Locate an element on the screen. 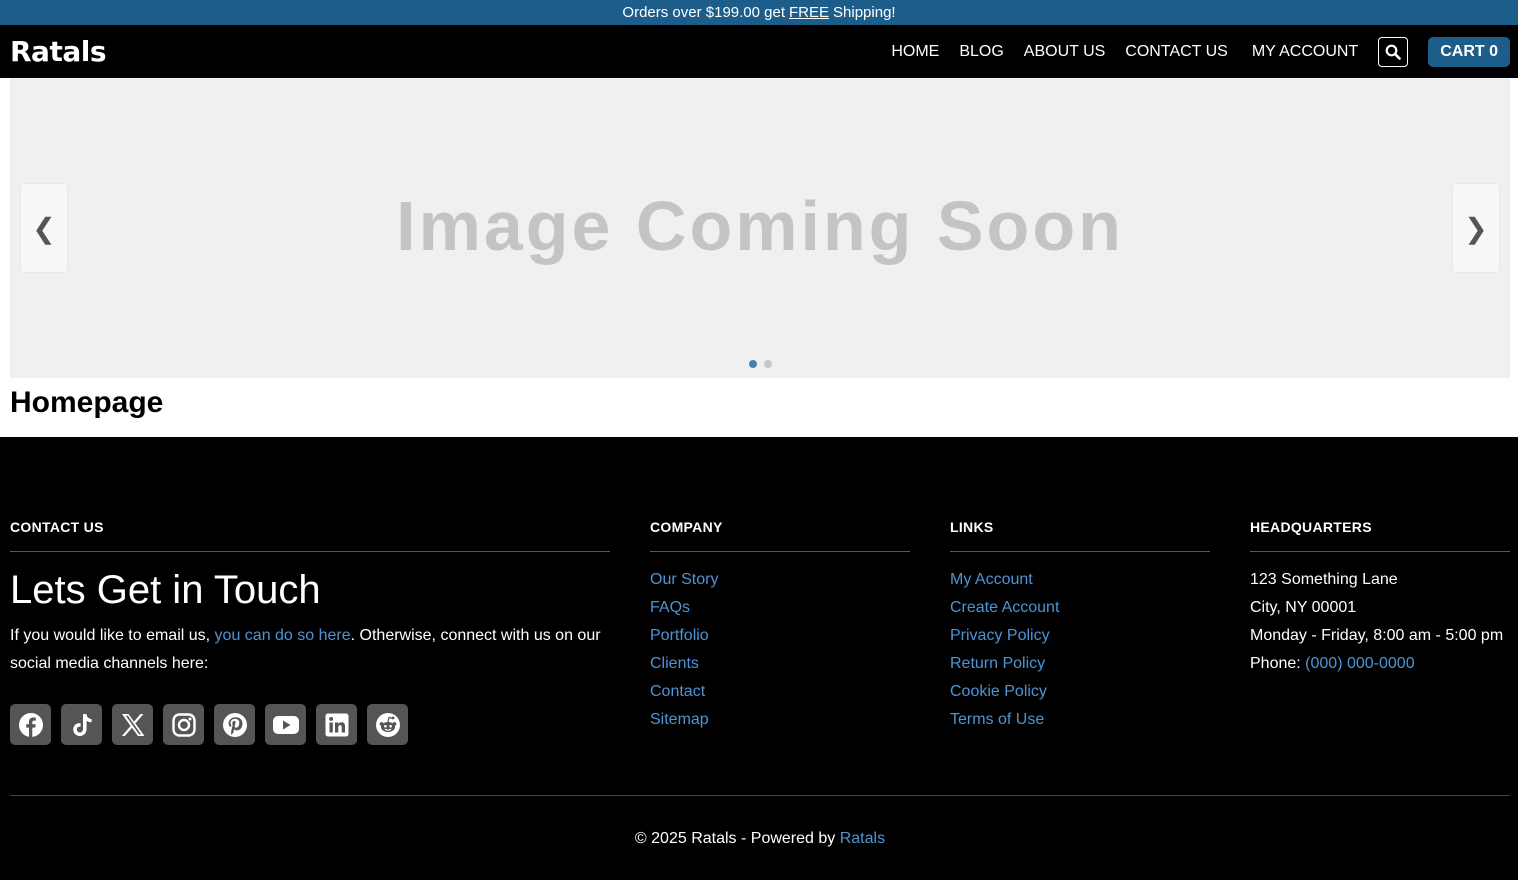  tiktok-icon is located at coordinates (81, 724).